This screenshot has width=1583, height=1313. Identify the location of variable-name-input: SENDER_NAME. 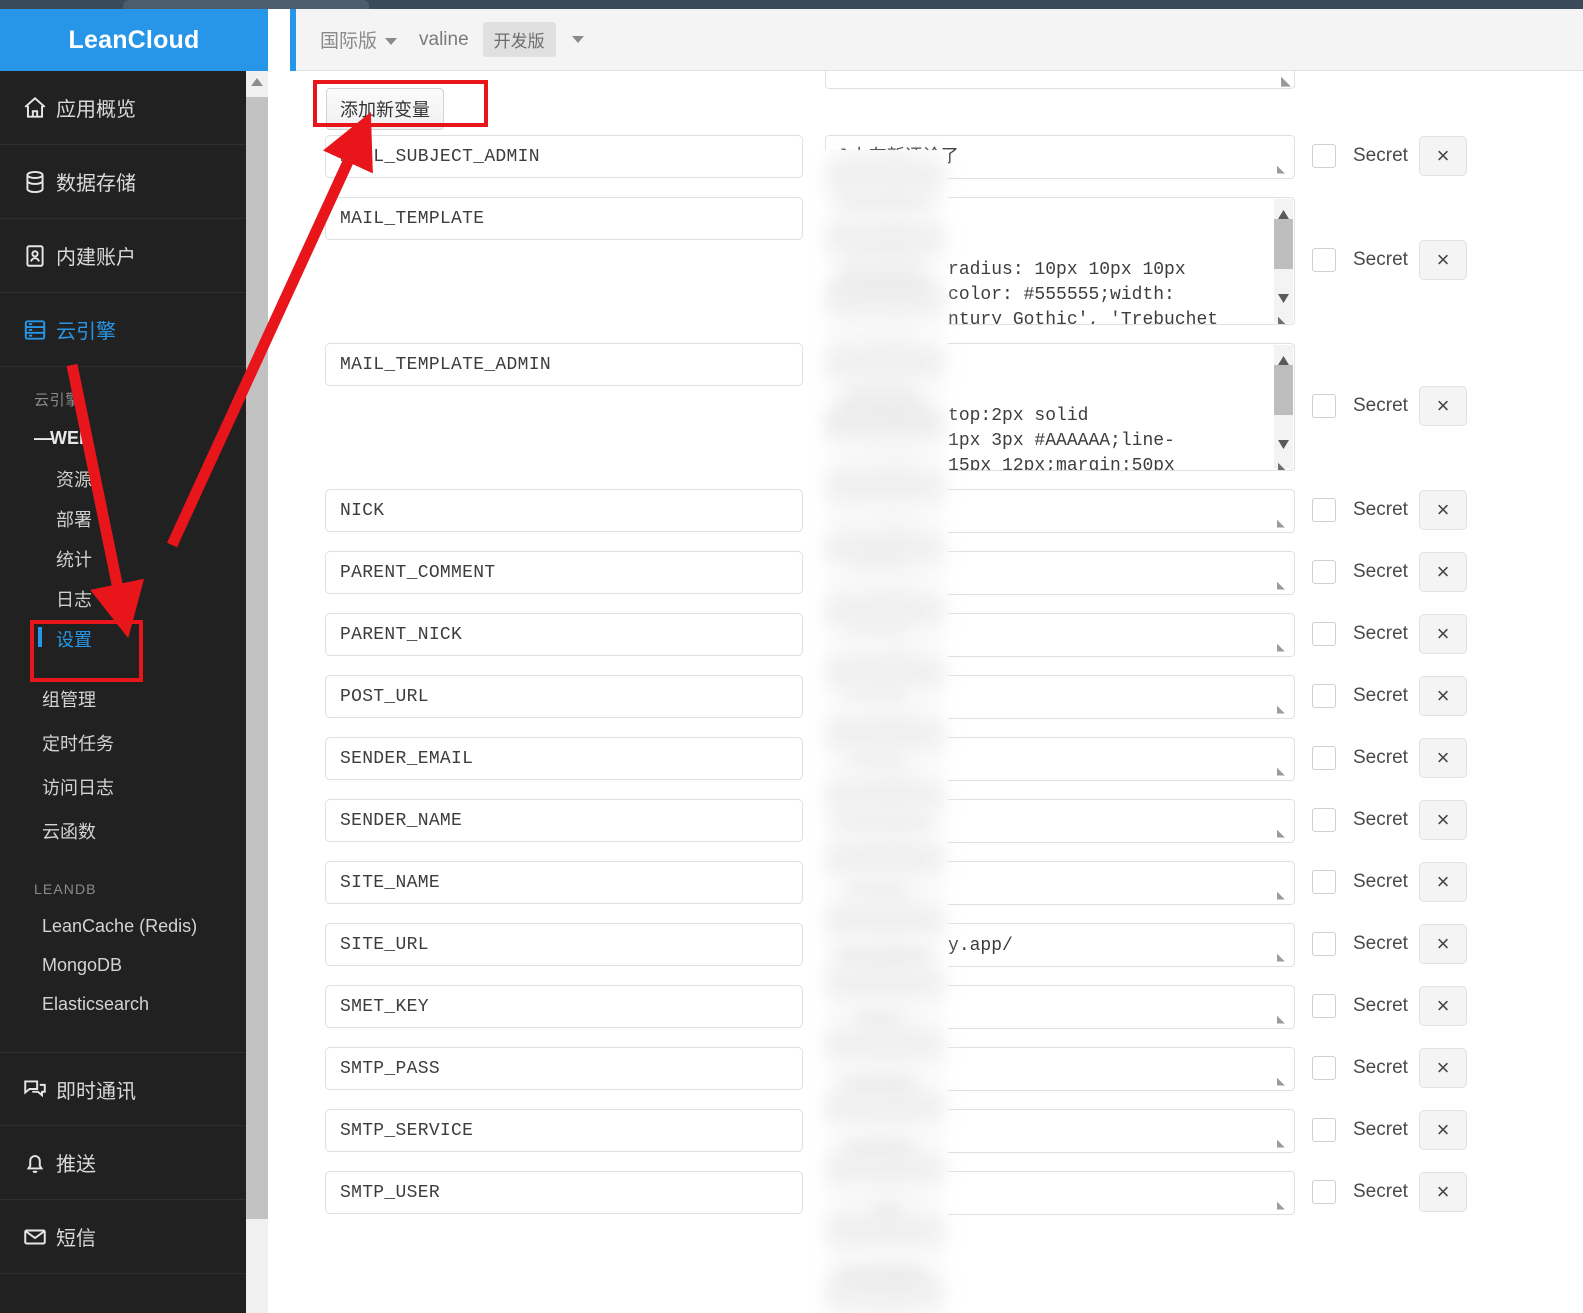
(564, 820).